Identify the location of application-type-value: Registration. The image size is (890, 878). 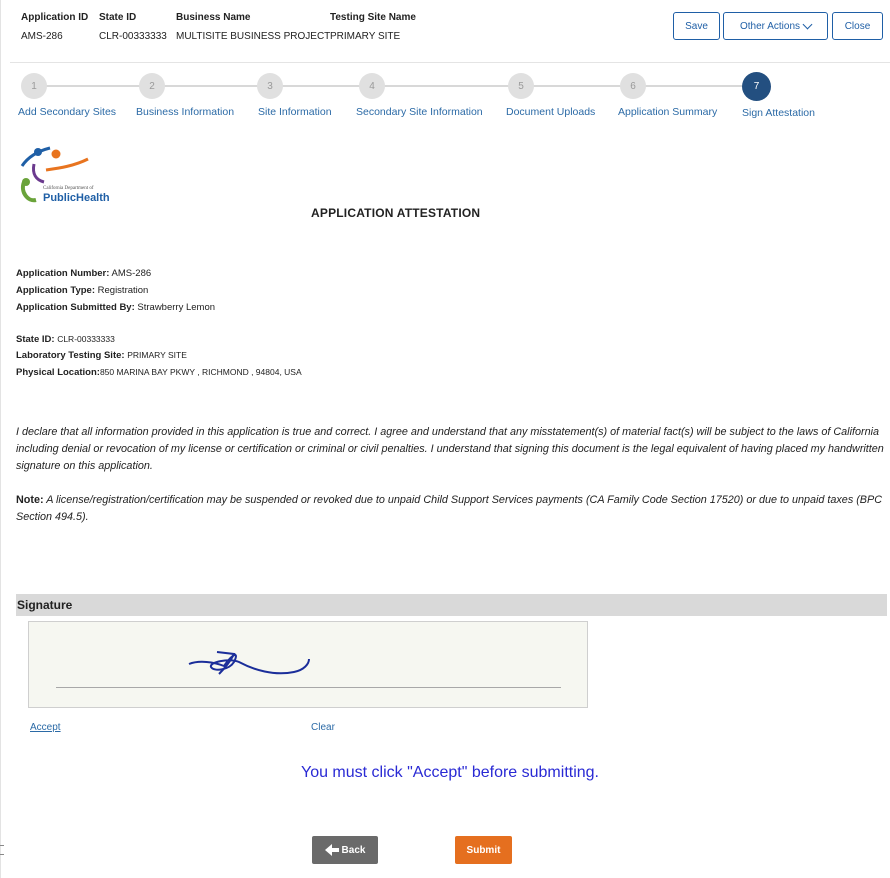
(123, 290).